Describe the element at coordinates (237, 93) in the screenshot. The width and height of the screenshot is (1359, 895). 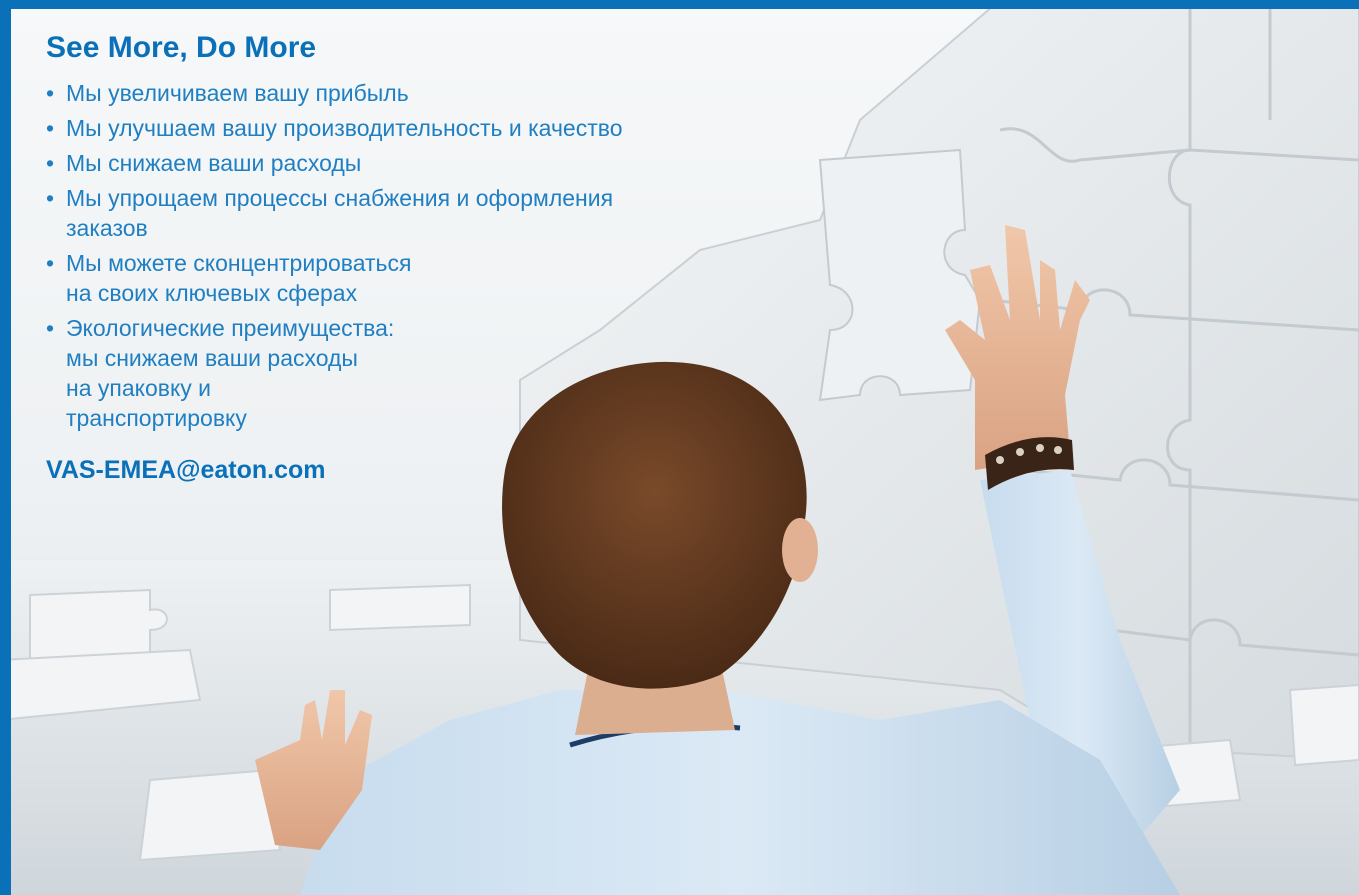
I see `benefit-text: Мы увеличиваем вашу прибыль` at that location.